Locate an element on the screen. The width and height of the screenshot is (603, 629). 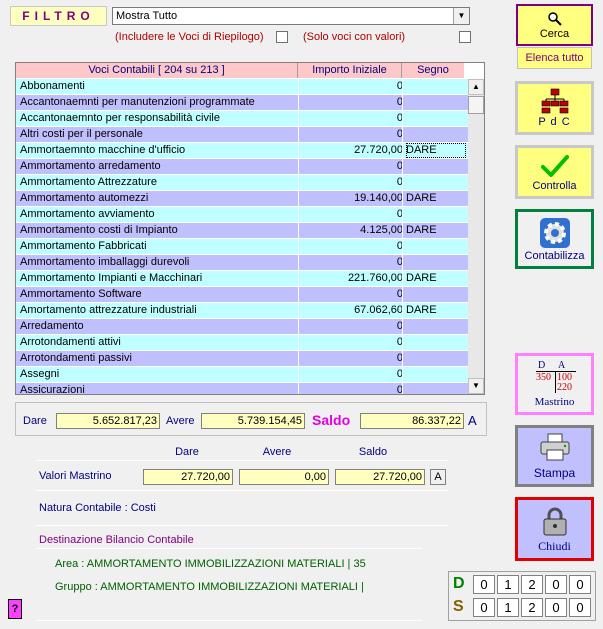
contabilizza-button: Contabilizza is located at coordinates (554, 239).